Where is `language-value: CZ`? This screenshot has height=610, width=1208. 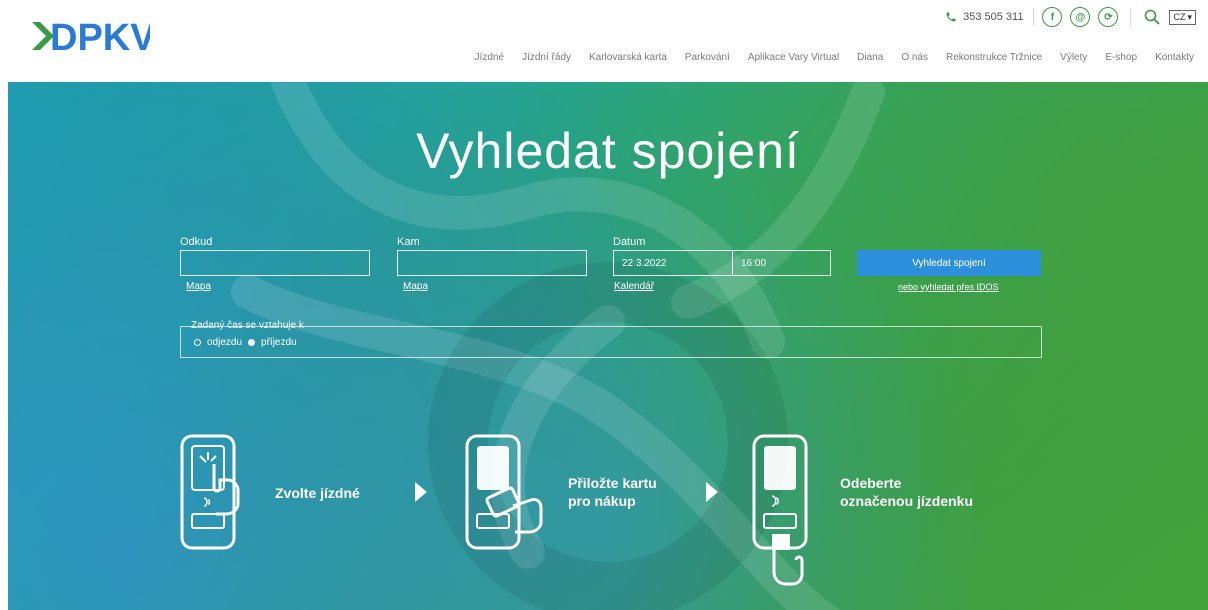 language-value: CZ is located at coordinates (1179, 17).